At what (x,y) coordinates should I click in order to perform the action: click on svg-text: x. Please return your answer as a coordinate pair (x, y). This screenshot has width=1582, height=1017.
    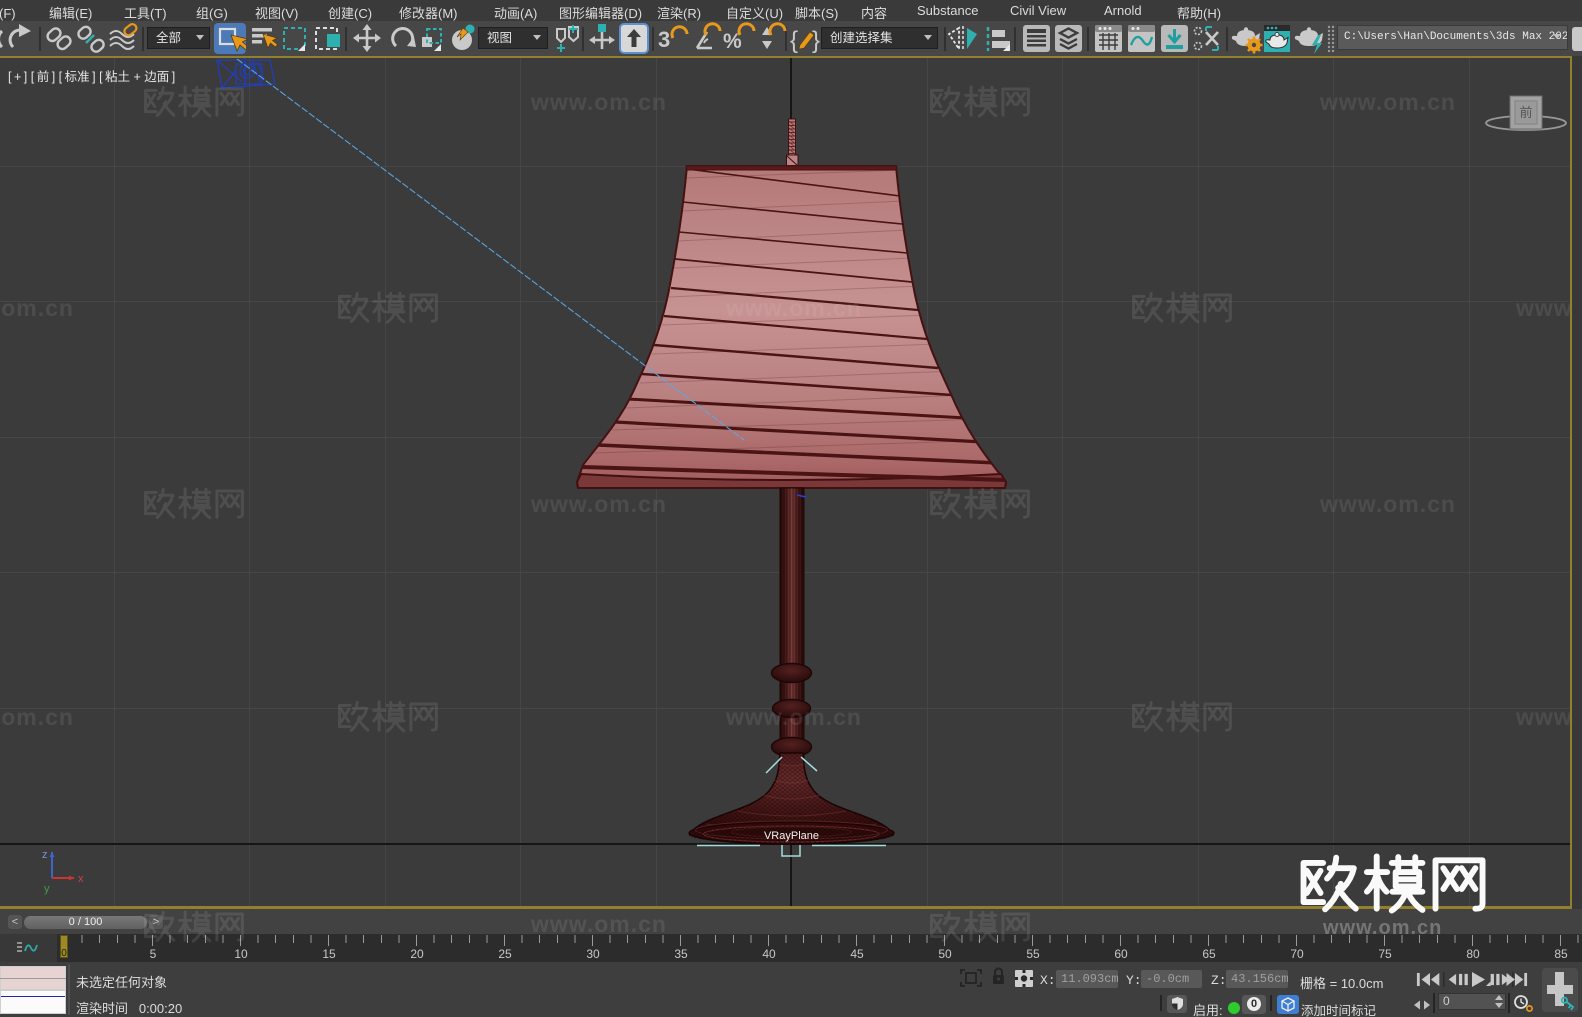
    Looking at the image, I should click on (81, 879).